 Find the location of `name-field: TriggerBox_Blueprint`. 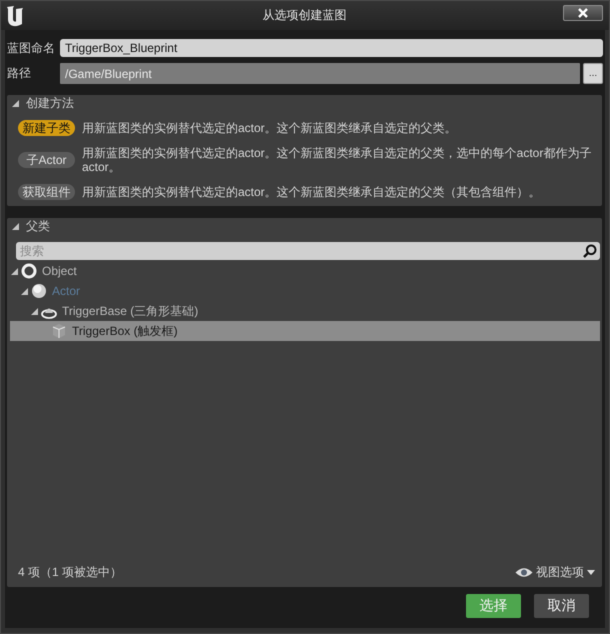

name-field: TriggerBox_Blueprint is located at coordinates (331, 48).